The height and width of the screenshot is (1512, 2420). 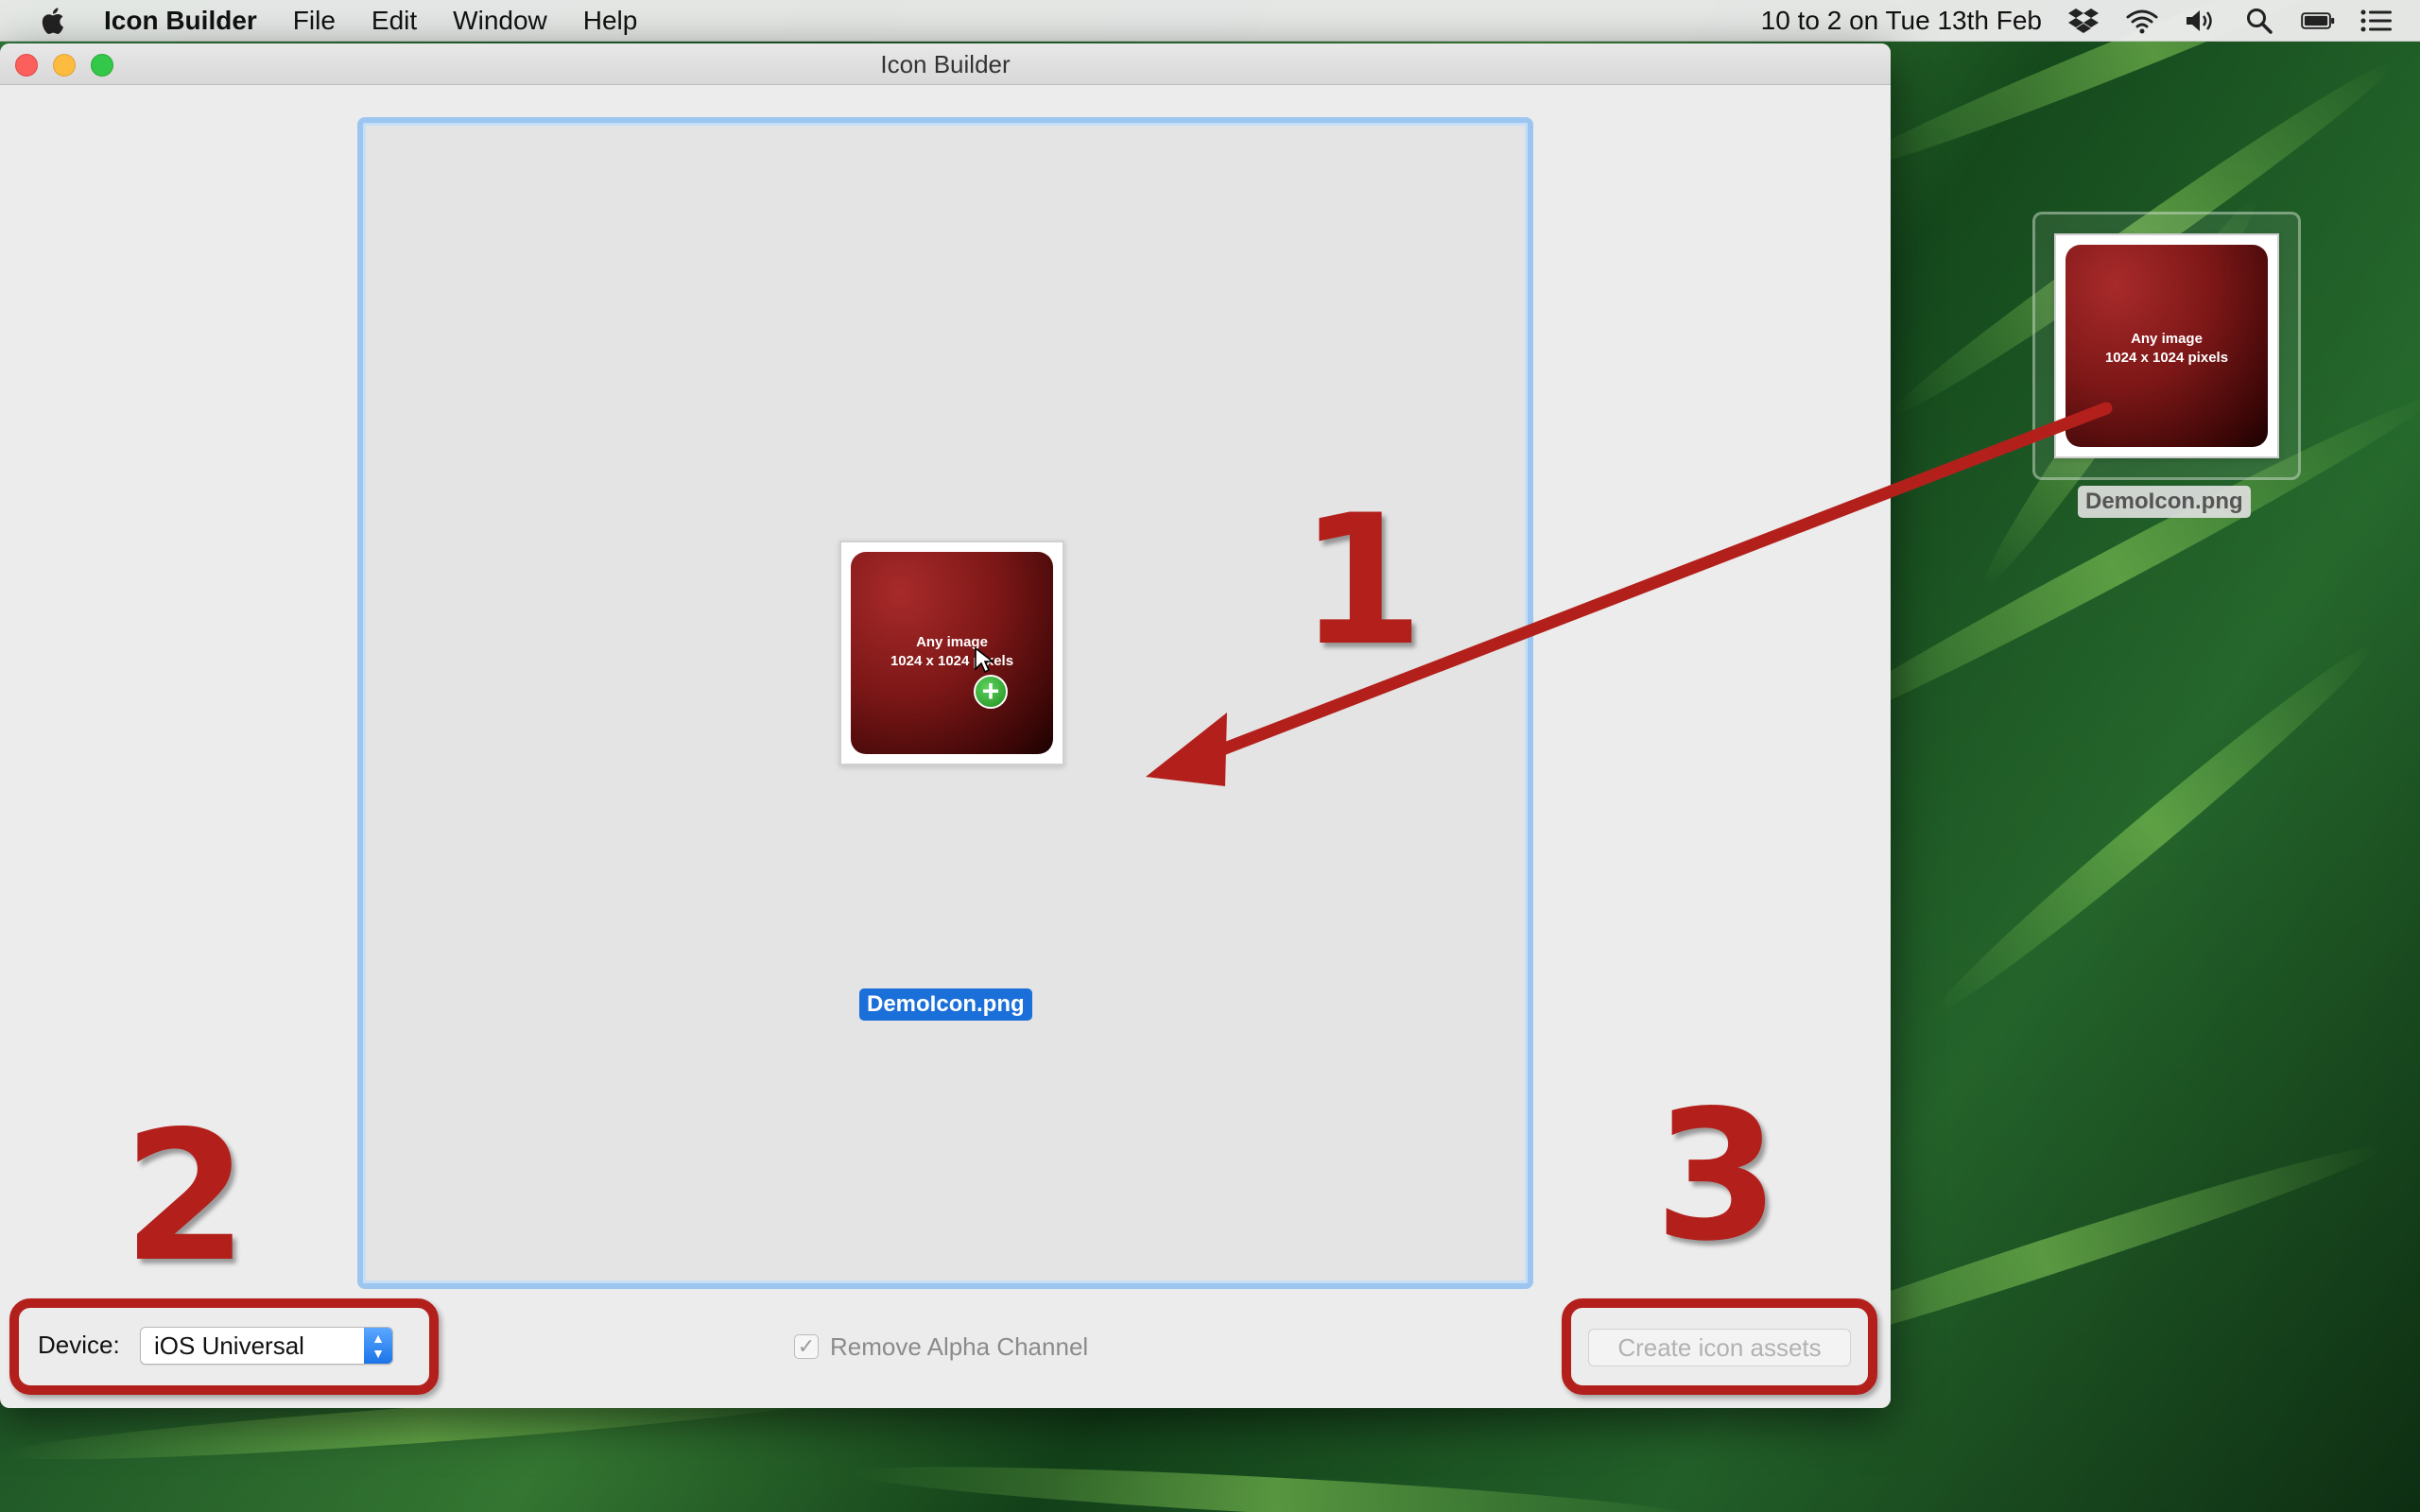 I want to click on annotation-step-1: 1, so click(x=1362, y=580).